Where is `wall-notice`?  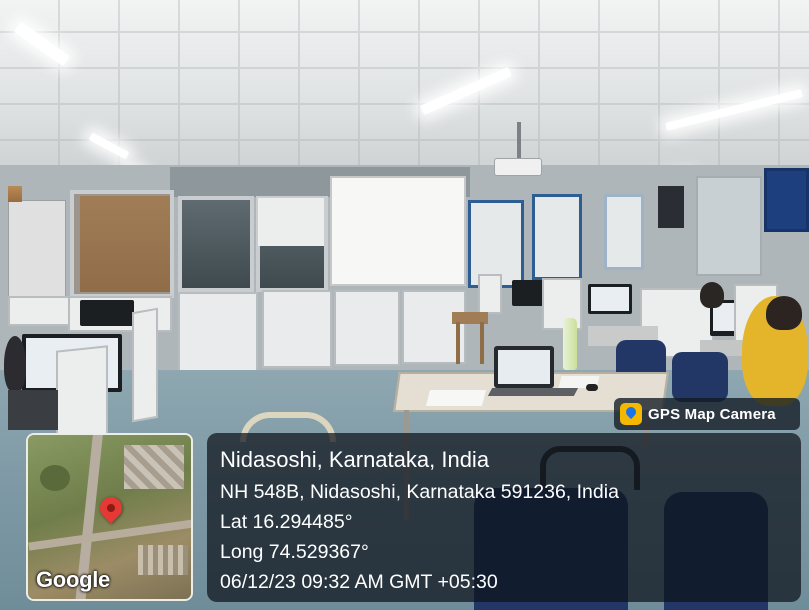
wall-notice is located at coordinates (291, 222).